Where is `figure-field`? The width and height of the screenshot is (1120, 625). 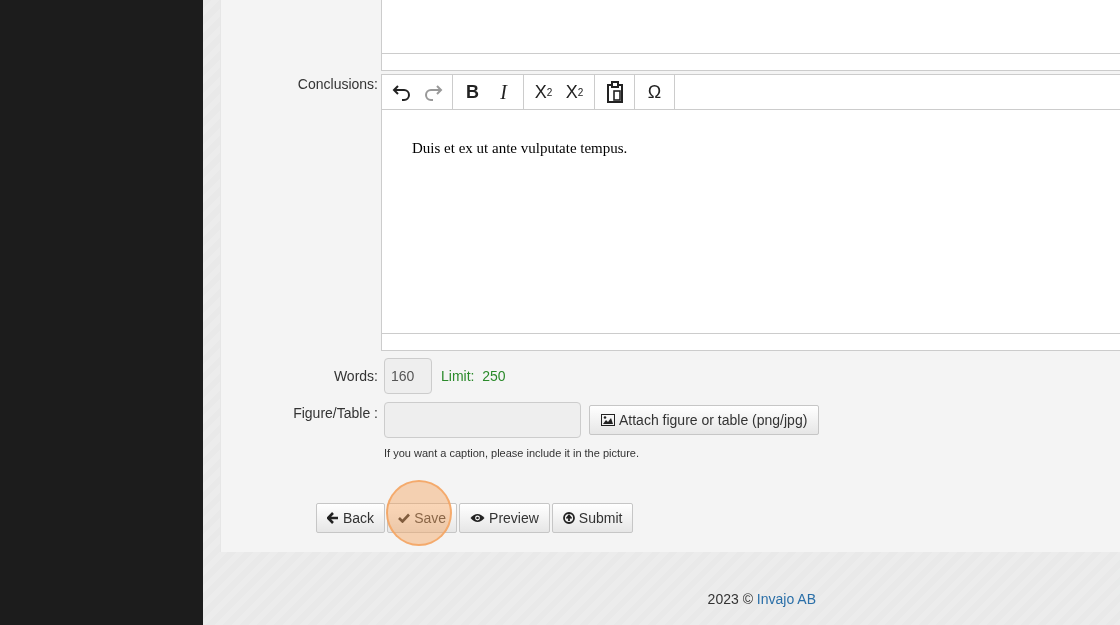
figure-field is located at coordinates (482, 420).